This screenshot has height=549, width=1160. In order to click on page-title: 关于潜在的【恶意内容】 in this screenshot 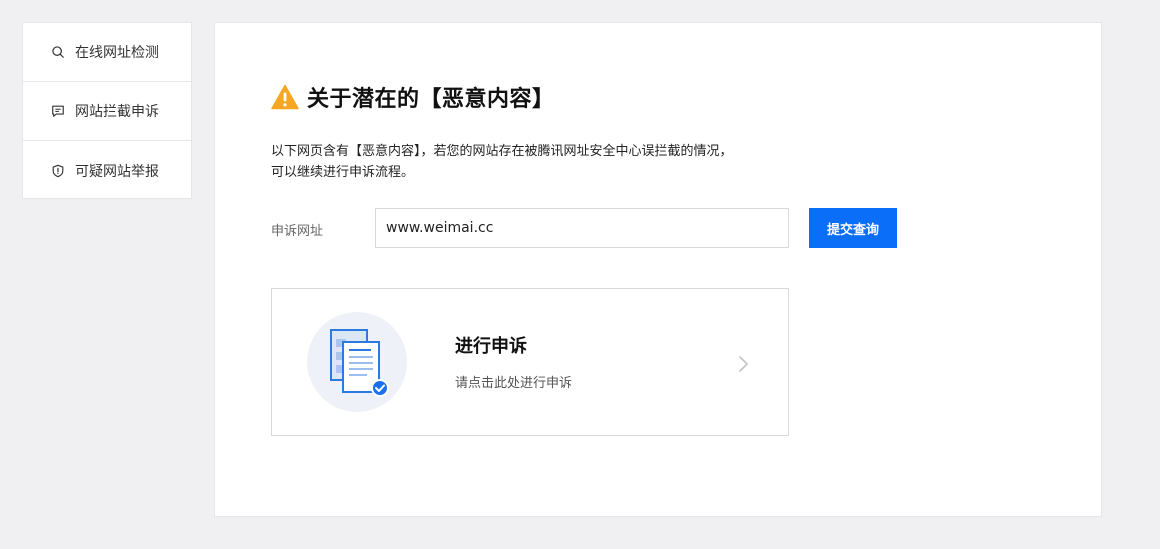, I will do `click(431, 99)`.